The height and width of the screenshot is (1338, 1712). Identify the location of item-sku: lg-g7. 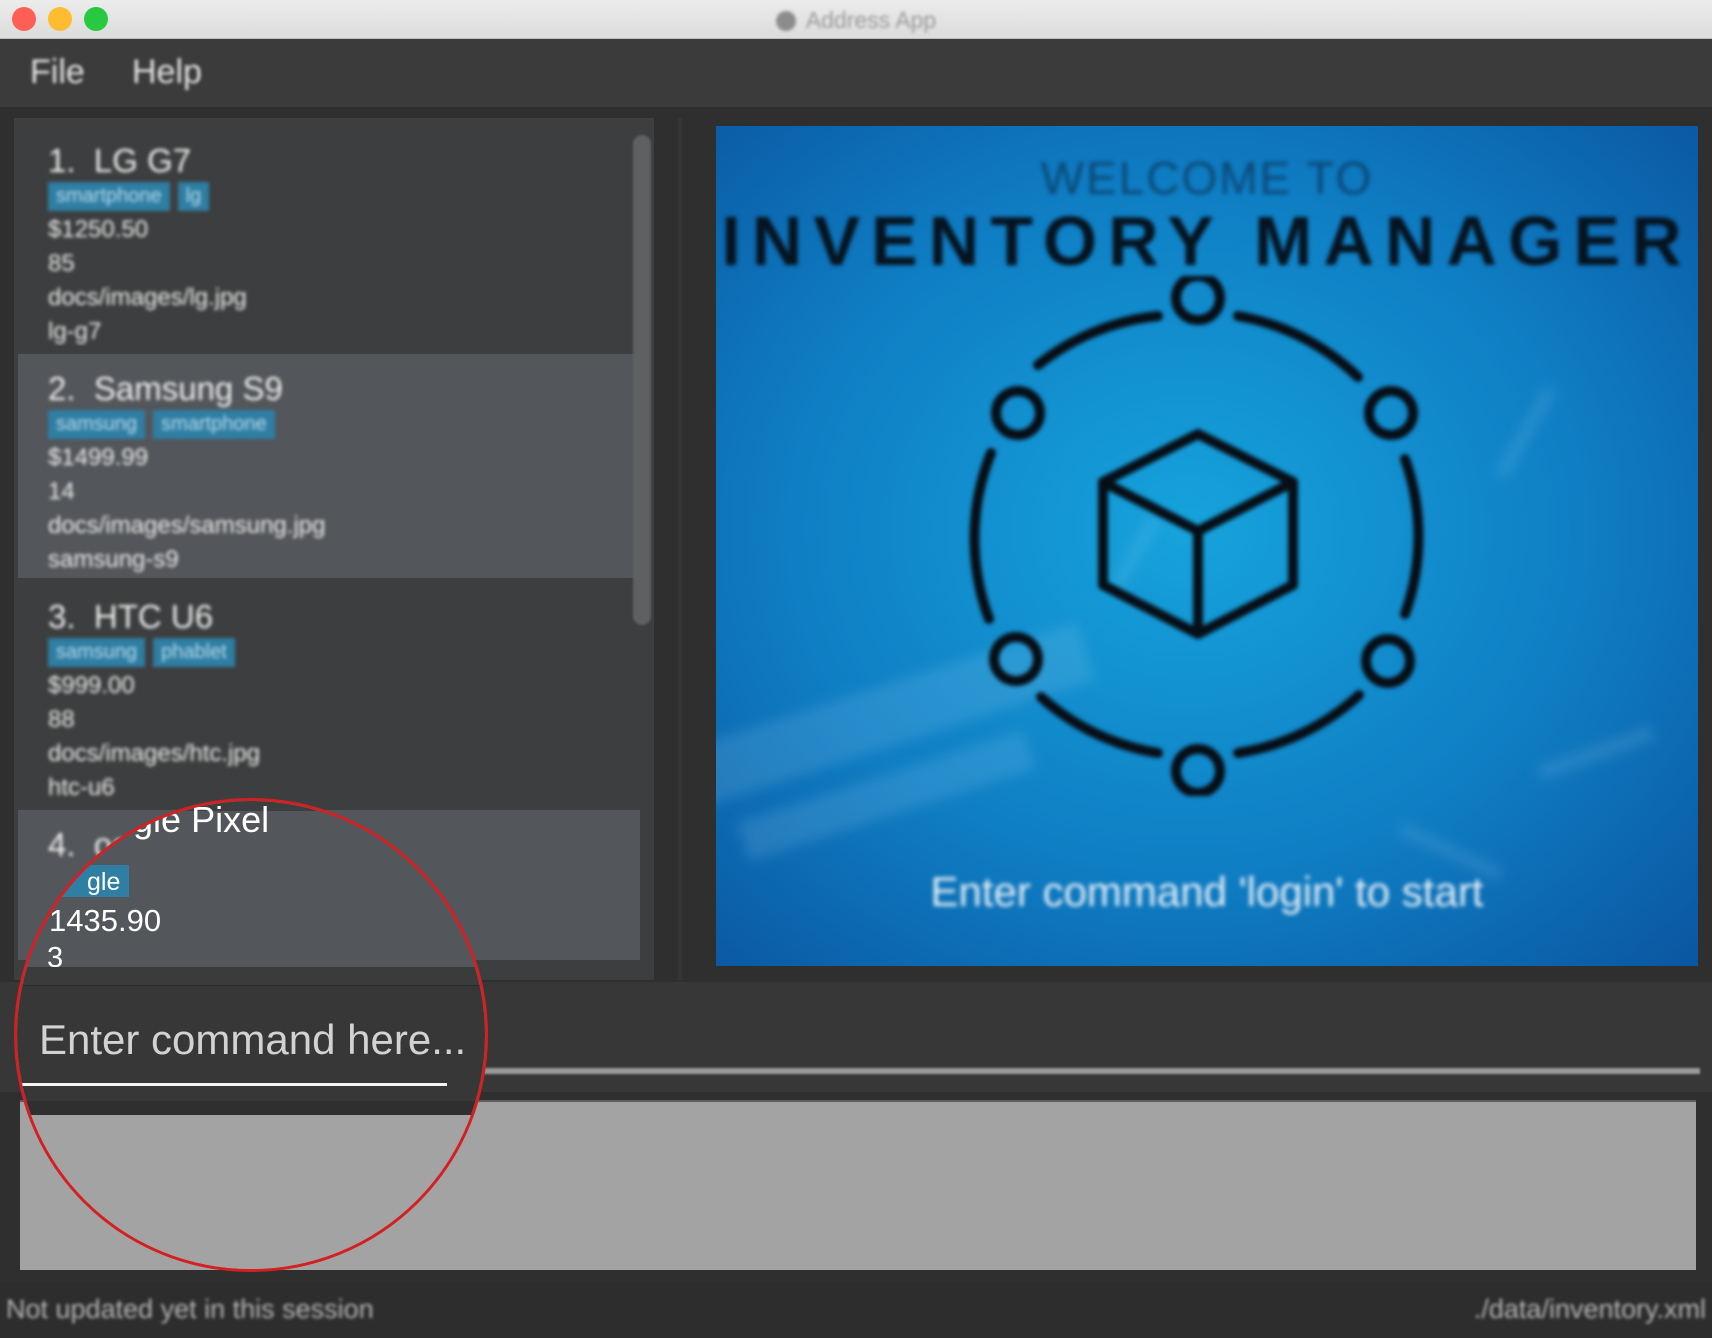
(75, 331).